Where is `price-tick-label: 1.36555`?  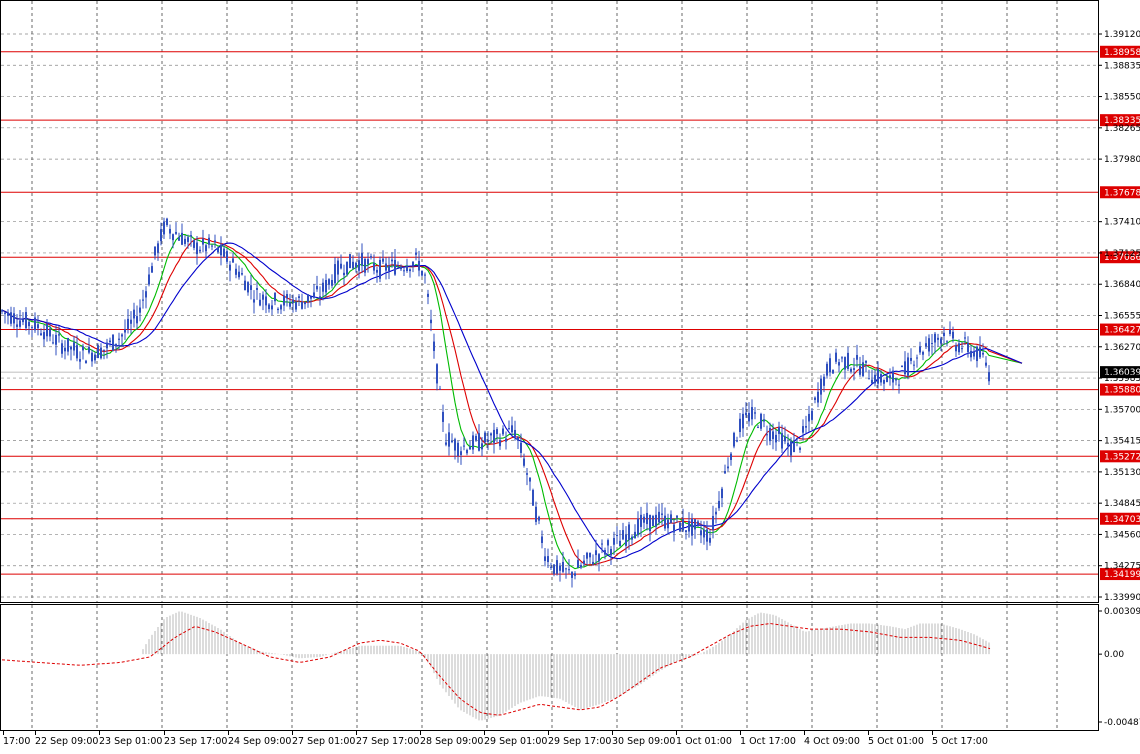 price-tick-label: 1.36555 is located at coordinates (1122, 317).